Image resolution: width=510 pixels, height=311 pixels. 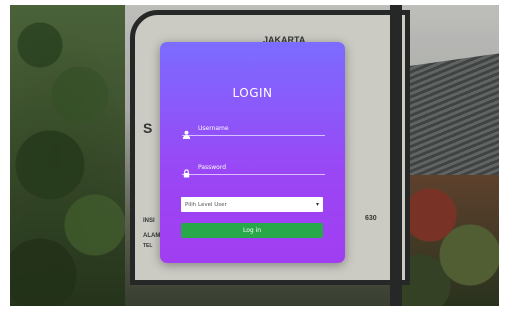 What do you see at coordinates (186, 170) in the screenshot?
I see `lock-icon` at bounding box center [186, 170].